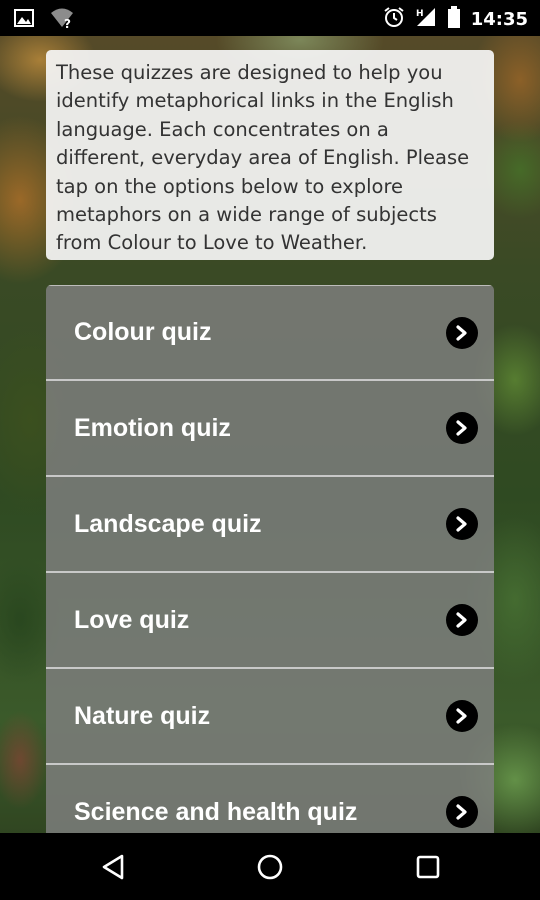 The image size is (540, 900). What do you see at coordinates (426, 19) in the screenshot?
I see `signal-icon: H` at bounding box center [426, 19].